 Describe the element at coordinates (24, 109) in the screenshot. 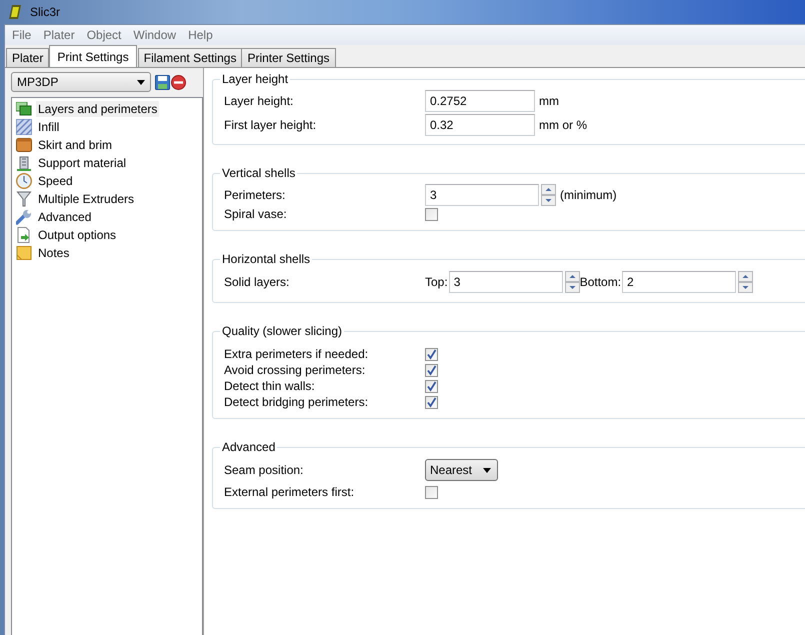

I see `layers-icon` at that location.